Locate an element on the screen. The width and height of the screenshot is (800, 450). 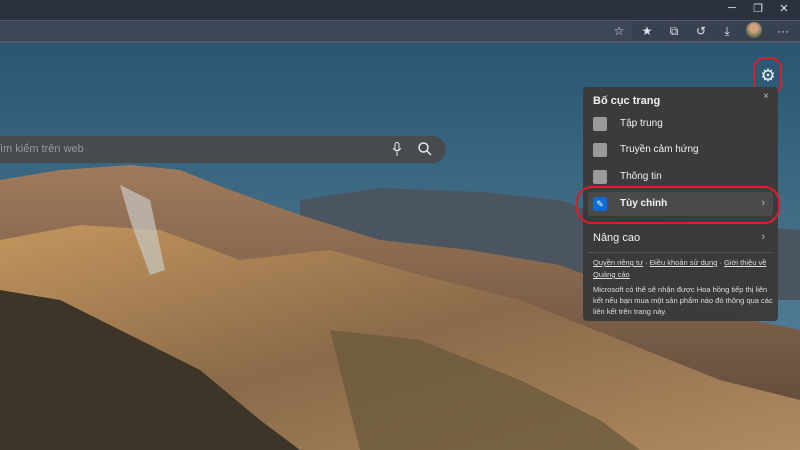
privacy-link: Quyền riêng tư is located at coordinates (618, 262).